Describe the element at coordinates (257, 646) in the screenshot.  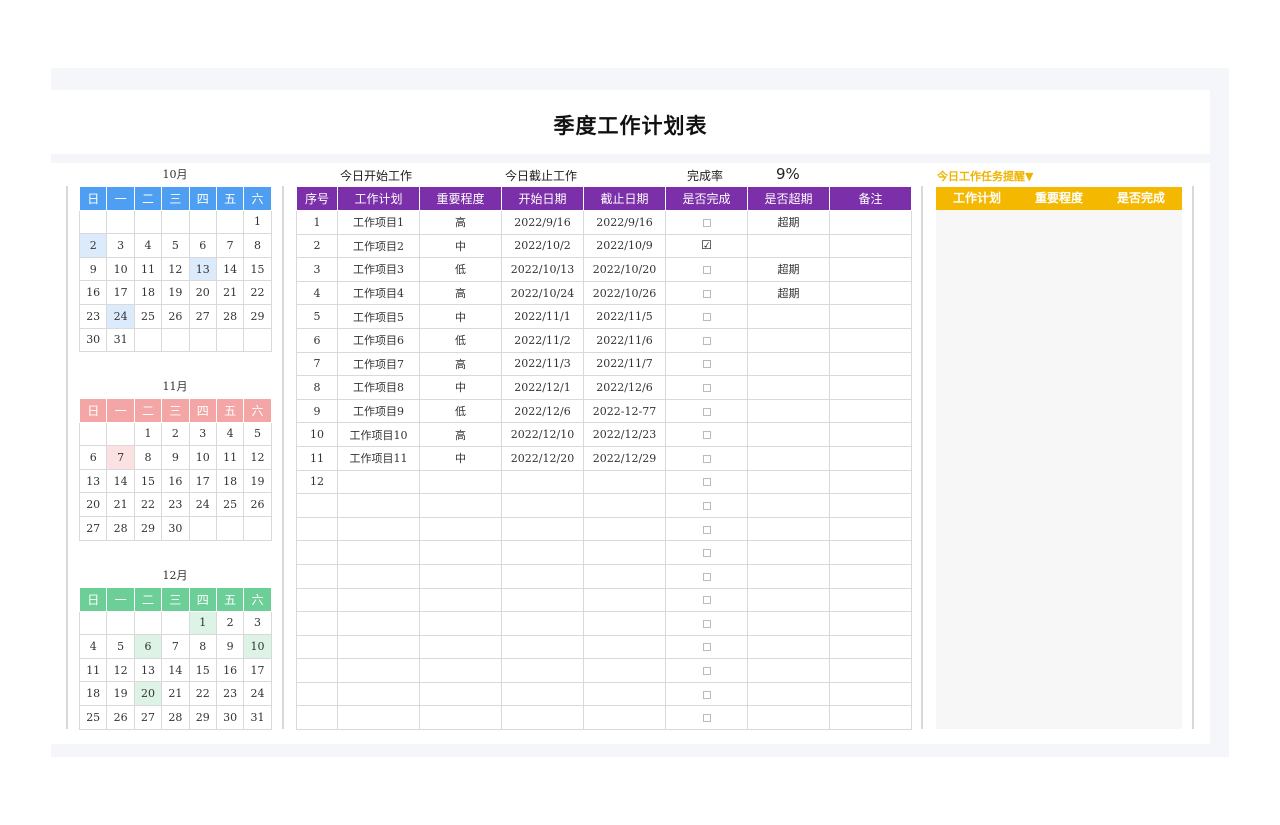
I see `calendar-day: 10` at that location.